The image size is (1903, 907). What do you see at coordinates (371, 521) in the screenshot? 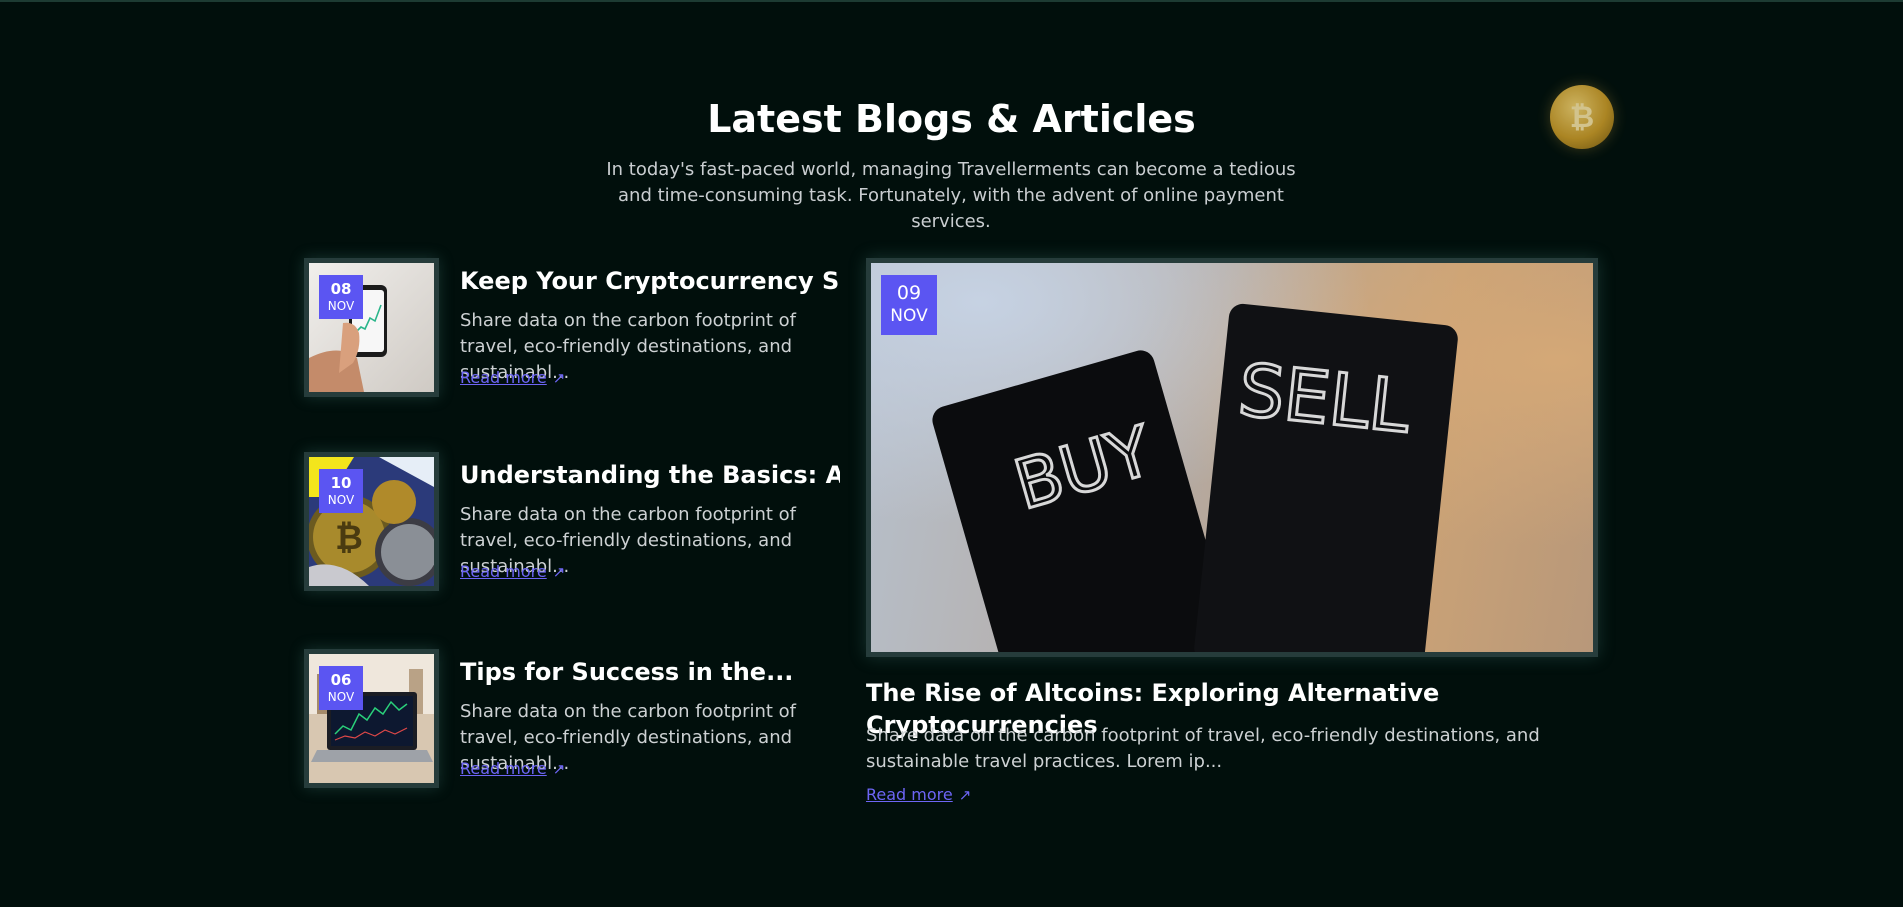
I see `blog-thumbnail: ₿ 10 NOV` at bounding box center [371, 521].